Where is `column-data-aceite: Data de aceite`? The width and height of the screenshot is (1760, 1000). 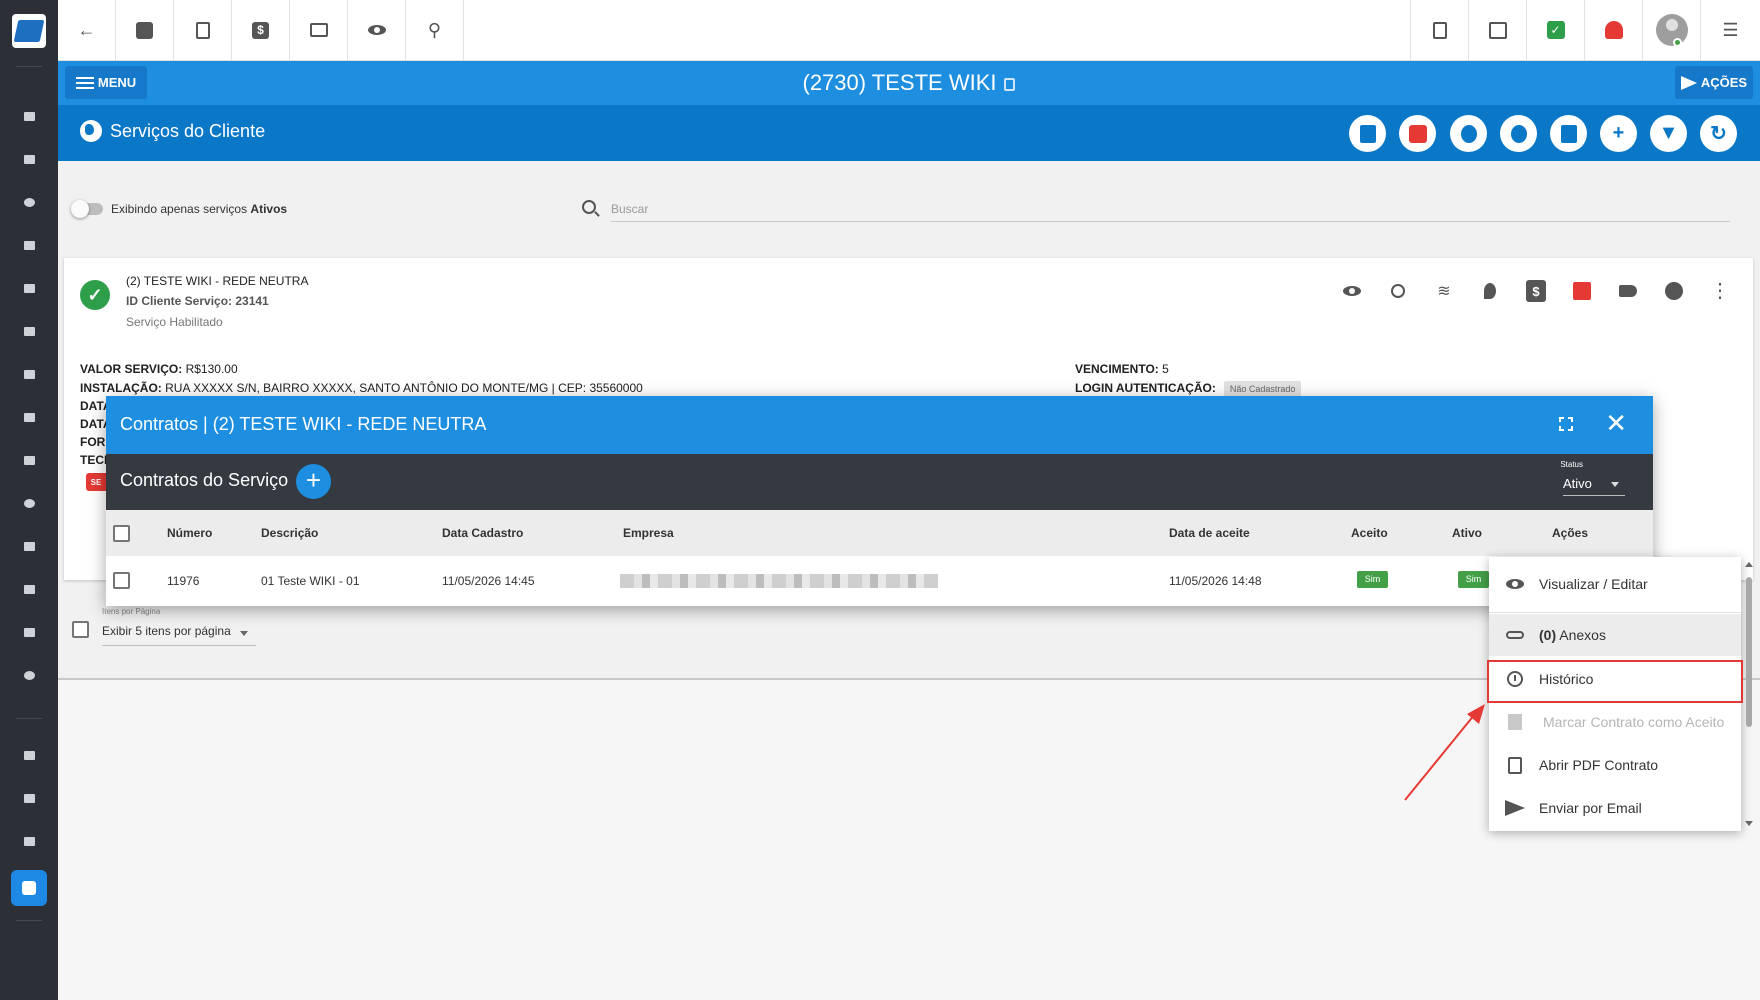
column-data-aceite: Data de aceite is located at coordinates (1209, 533).